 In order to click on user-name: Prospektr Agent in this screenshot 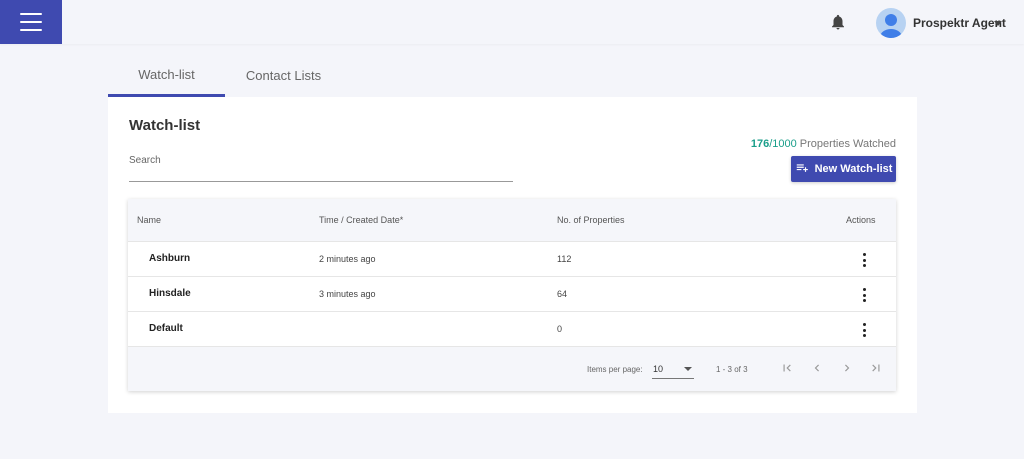, I will do `click(959, 23)`.